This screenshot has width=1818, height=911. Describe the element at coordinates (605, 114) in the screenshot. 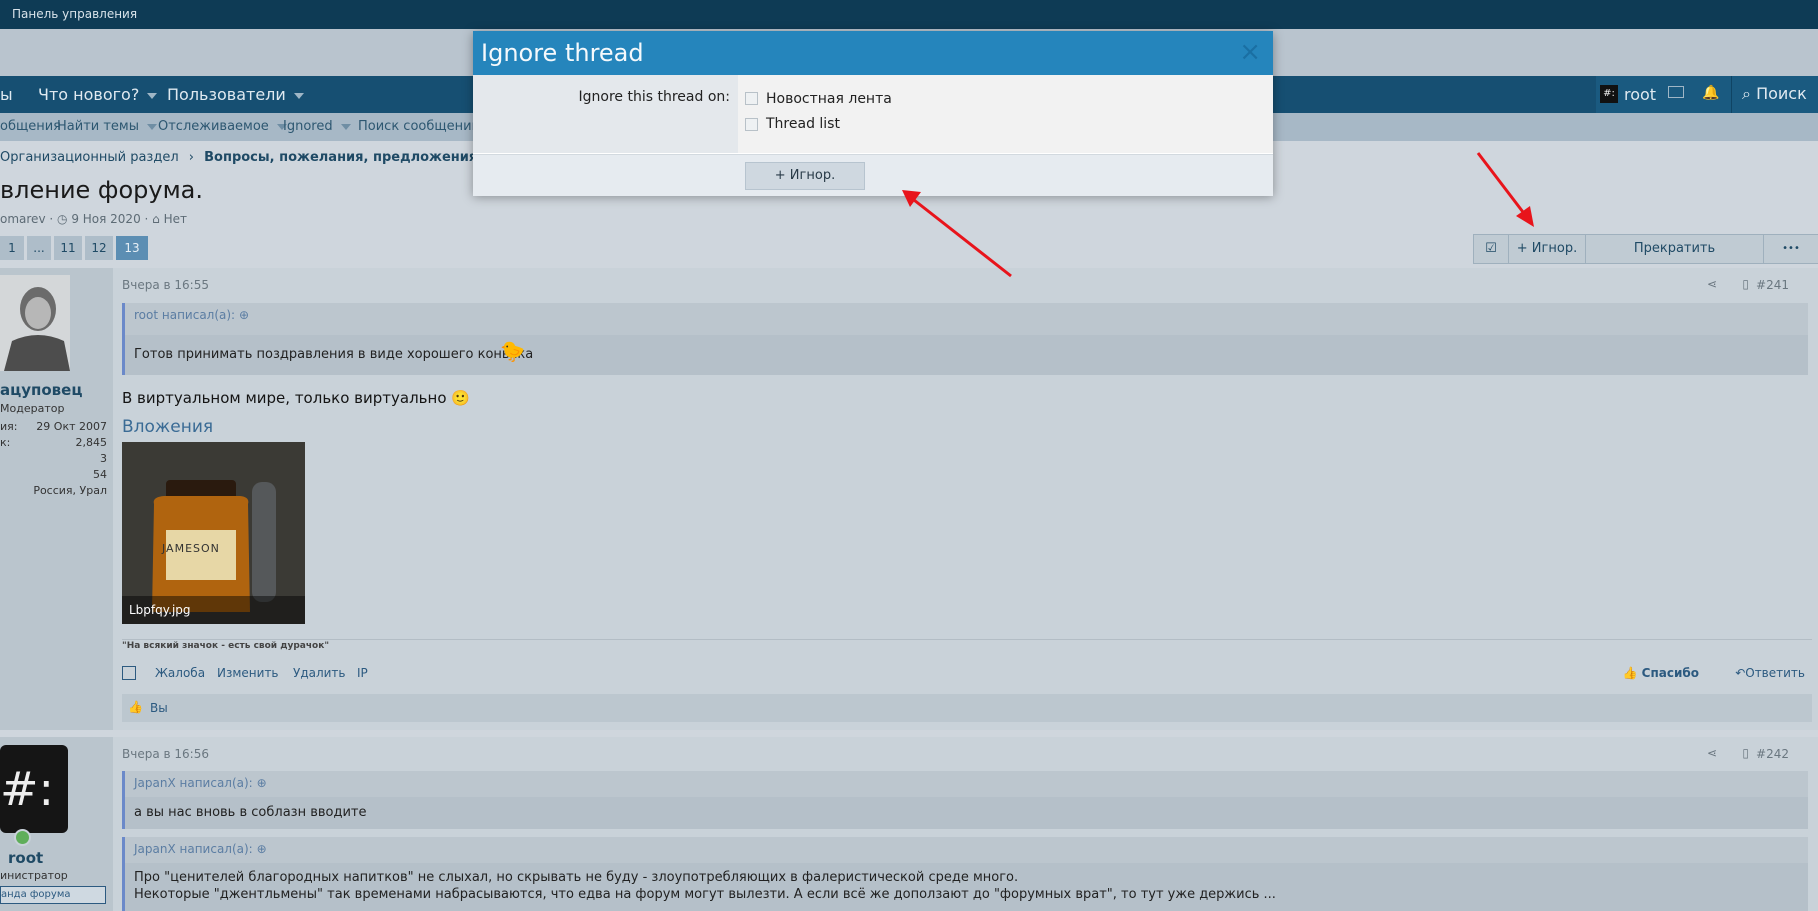

I see `dialog-label-column: Ignore this thread on:` at that location.